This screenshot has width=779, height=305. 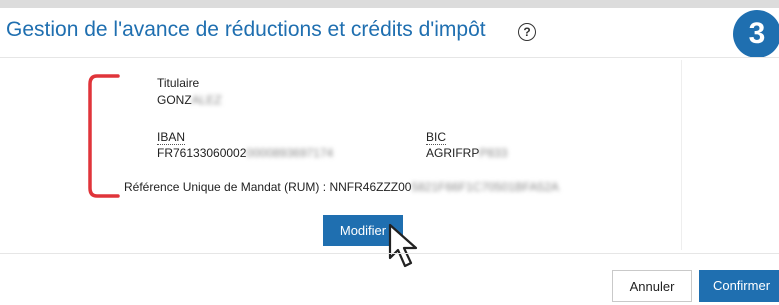 What do you see at coordinates (104, 136) in the screenshot?
I see `bracket-annotation` at bounding box center [104, 136].